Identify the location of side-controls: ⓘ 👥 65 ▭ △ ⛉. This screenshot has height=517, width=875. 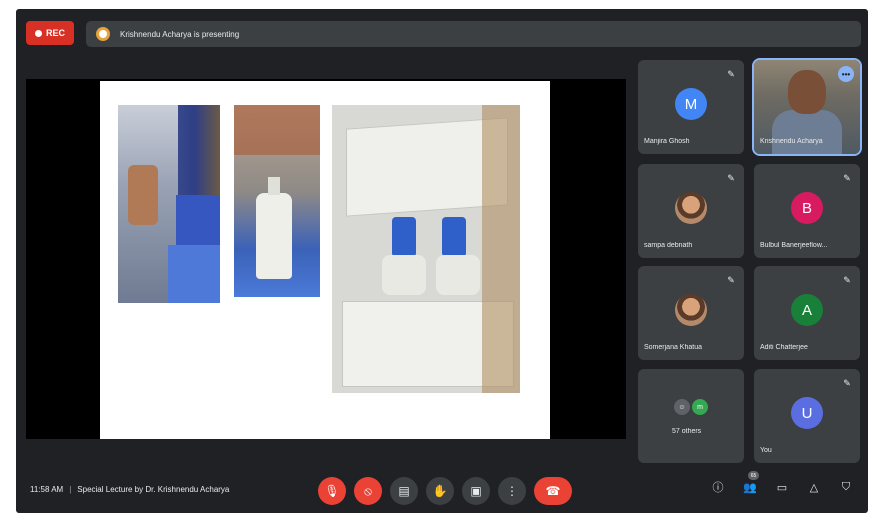
(782, 483).